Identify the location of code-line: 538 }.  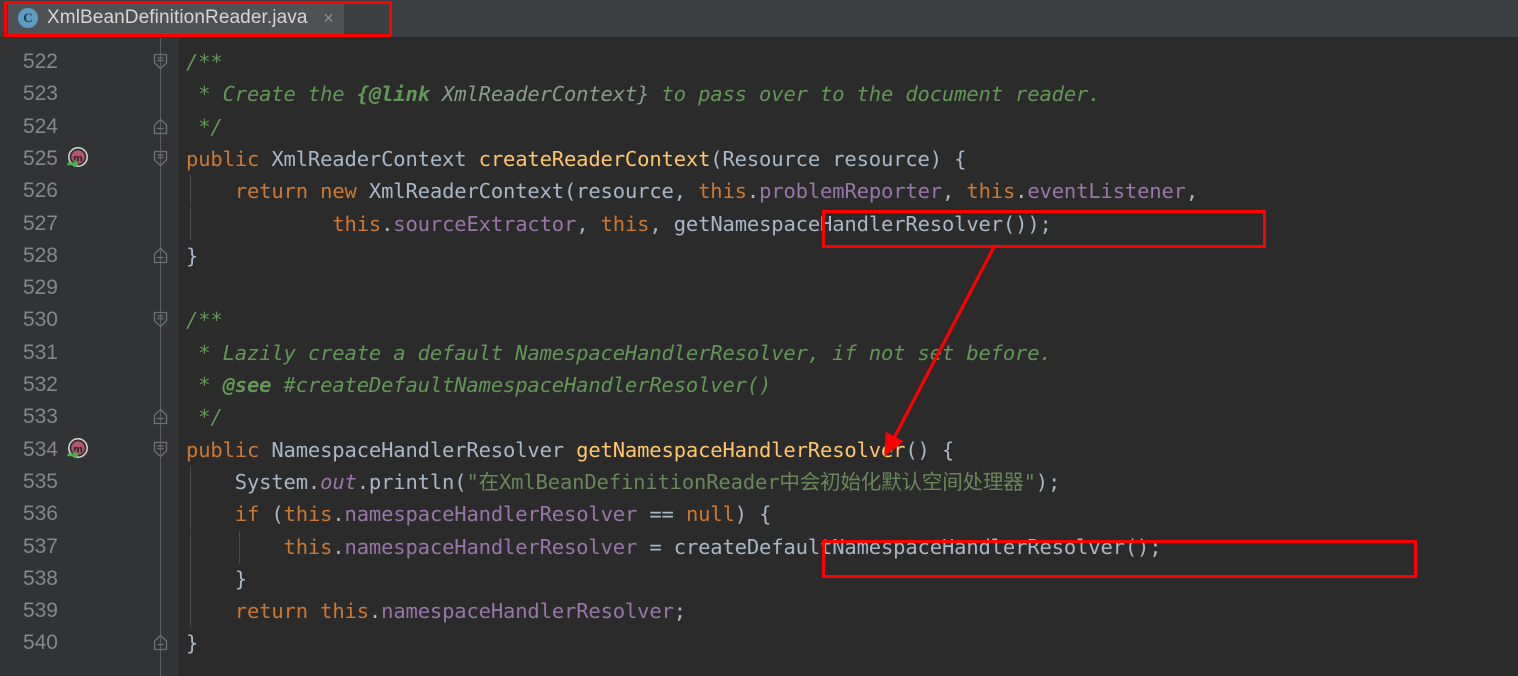
(759, 579).